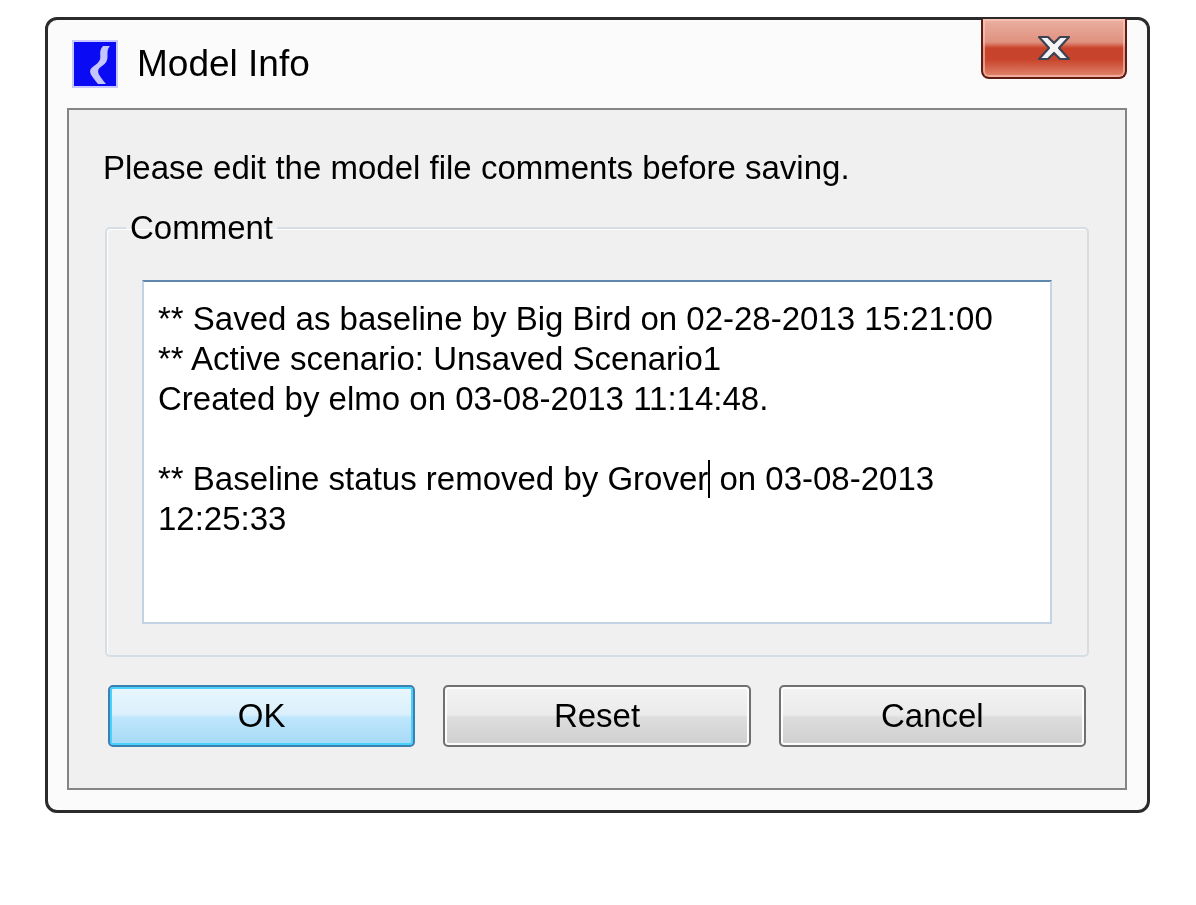  I want to click on dialog-button: Reset, so click(597, 716).